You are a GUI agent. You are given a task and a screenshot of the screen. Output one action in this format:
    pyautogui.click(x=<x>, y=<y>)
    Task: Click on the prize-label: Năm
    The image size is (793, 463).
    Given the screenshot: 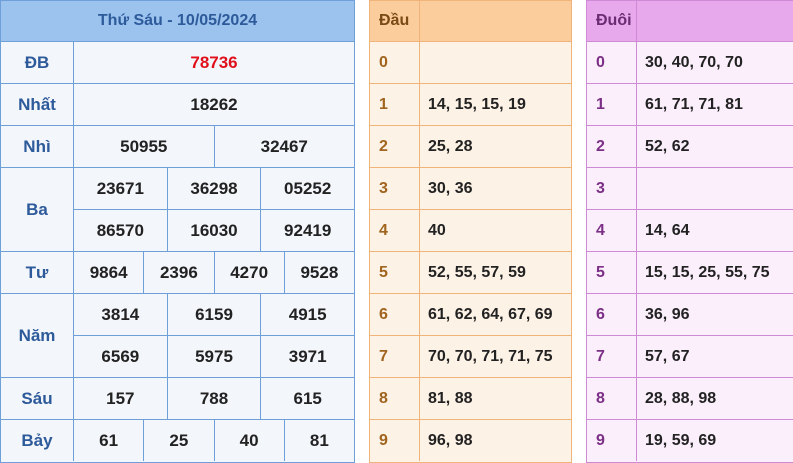 What is the action you would take?
    pyautogui.click(x=37, y=335)
    